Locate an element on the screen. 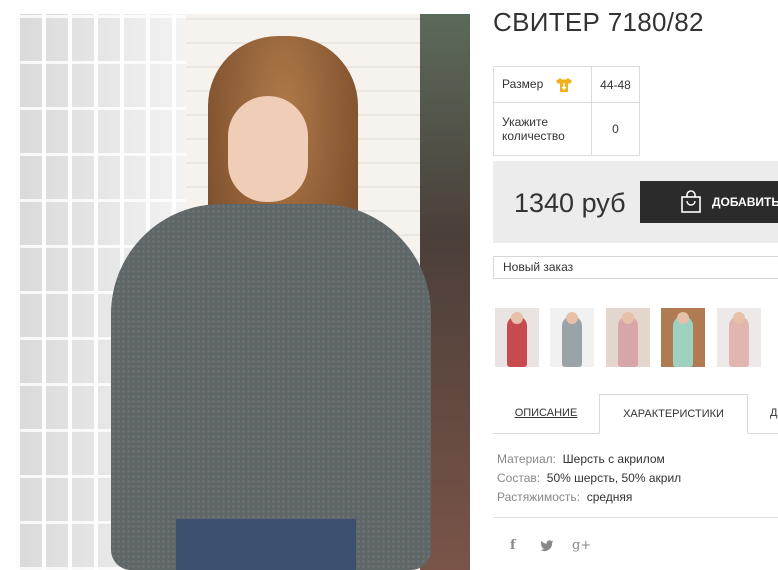  add-to-cart-label: ДОБАВИТЬ В is located at coordinates (745, 202).